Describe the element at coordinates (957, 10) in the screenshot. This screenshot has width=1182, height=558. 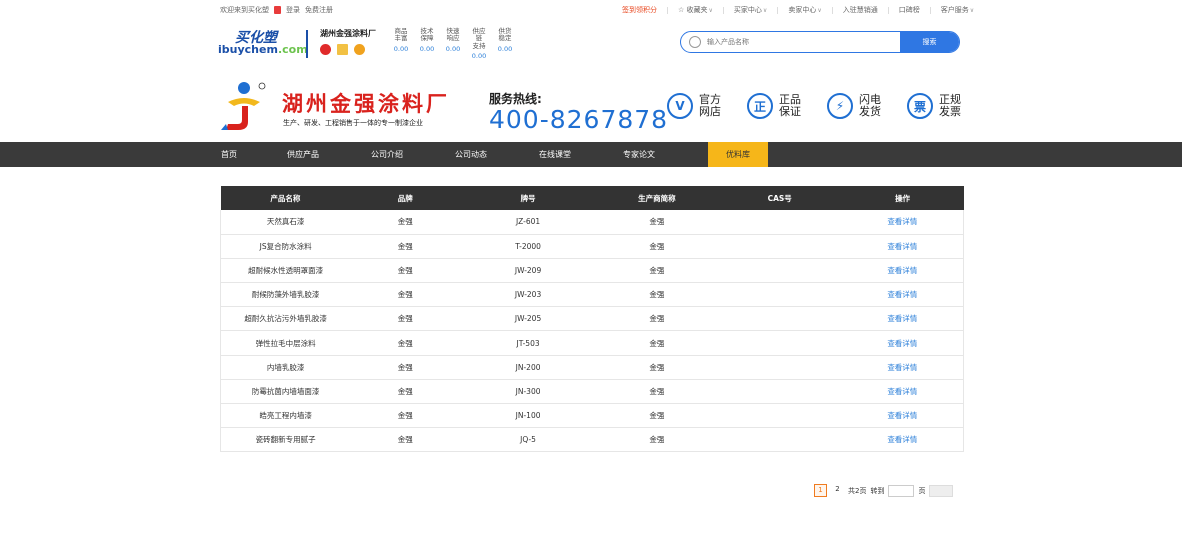
I see `service-link: 客户服务∨` at that location.